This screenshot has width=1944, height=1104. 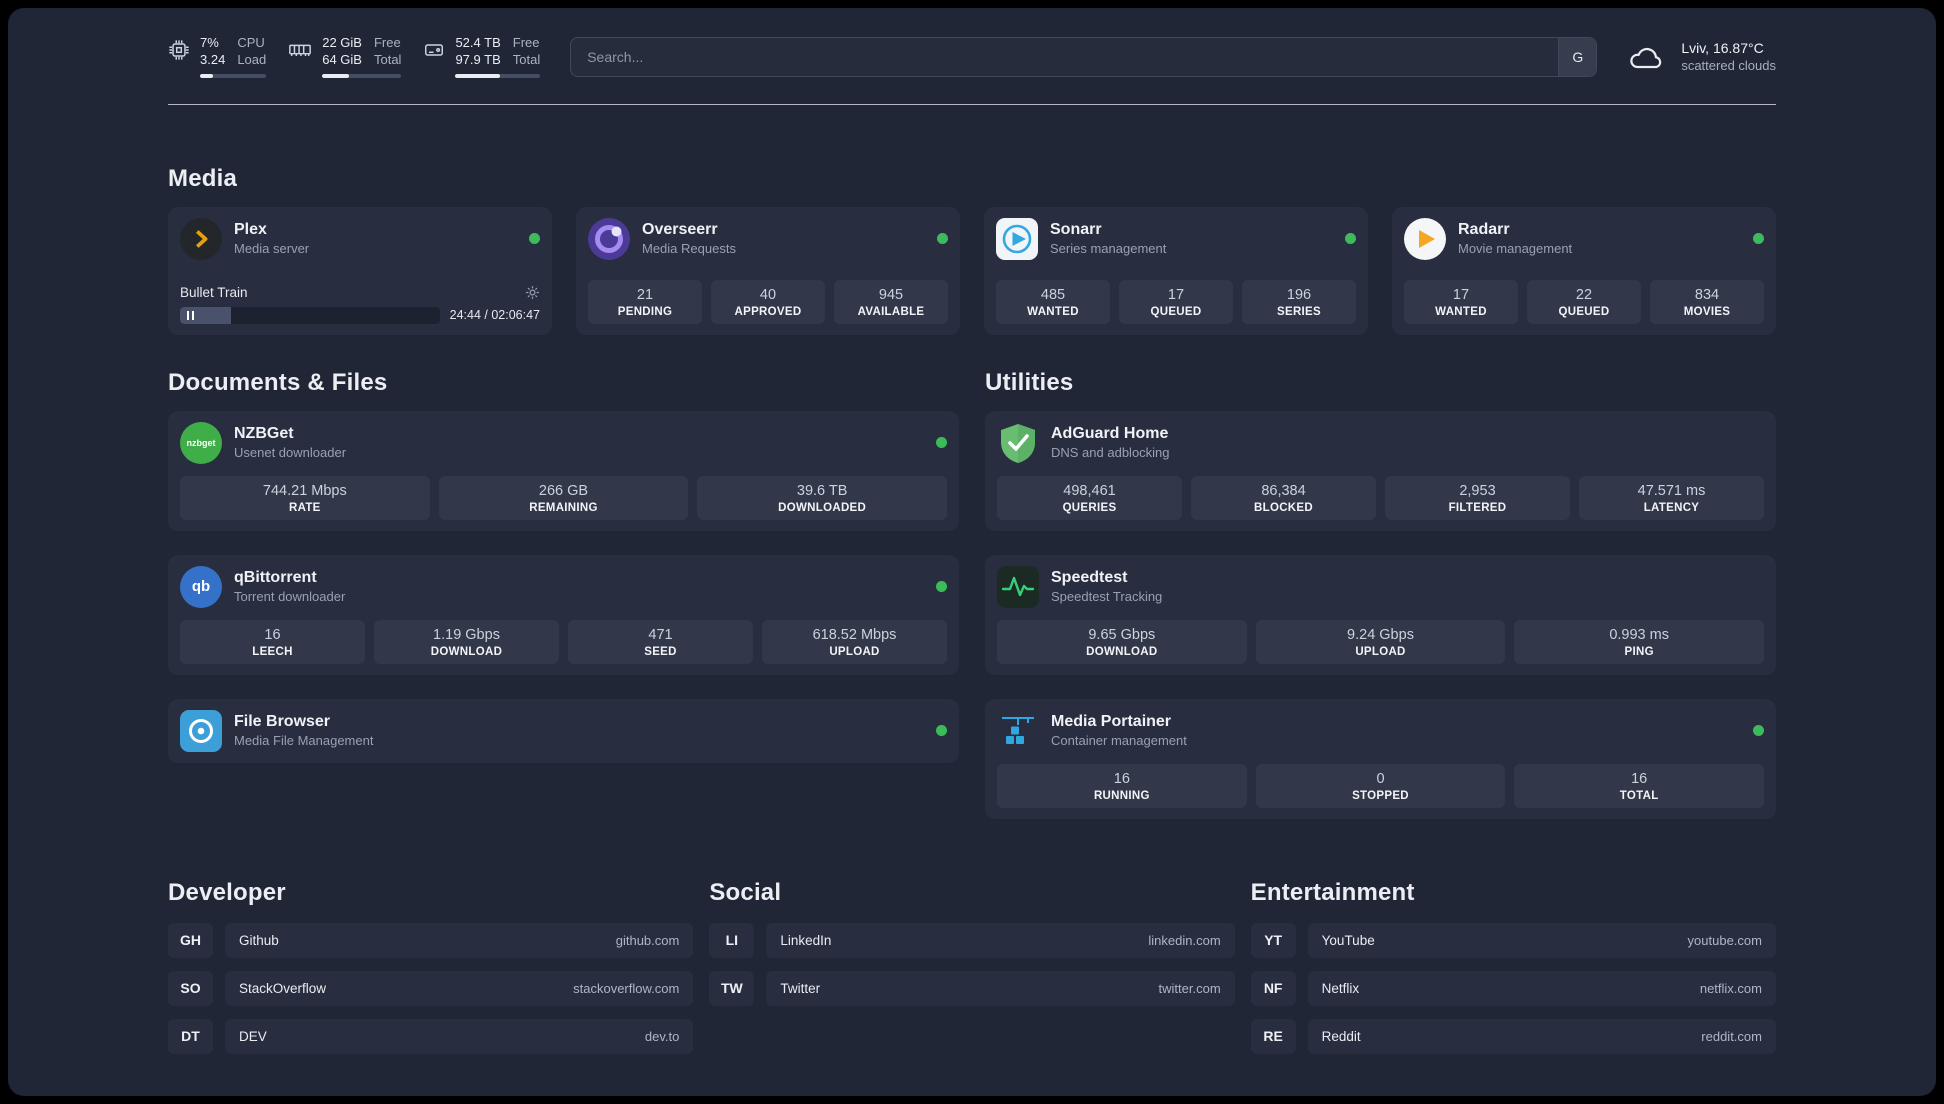 I want to click on bookmark-link: Reddit reddit.com, so click(x=1541, y=1036).